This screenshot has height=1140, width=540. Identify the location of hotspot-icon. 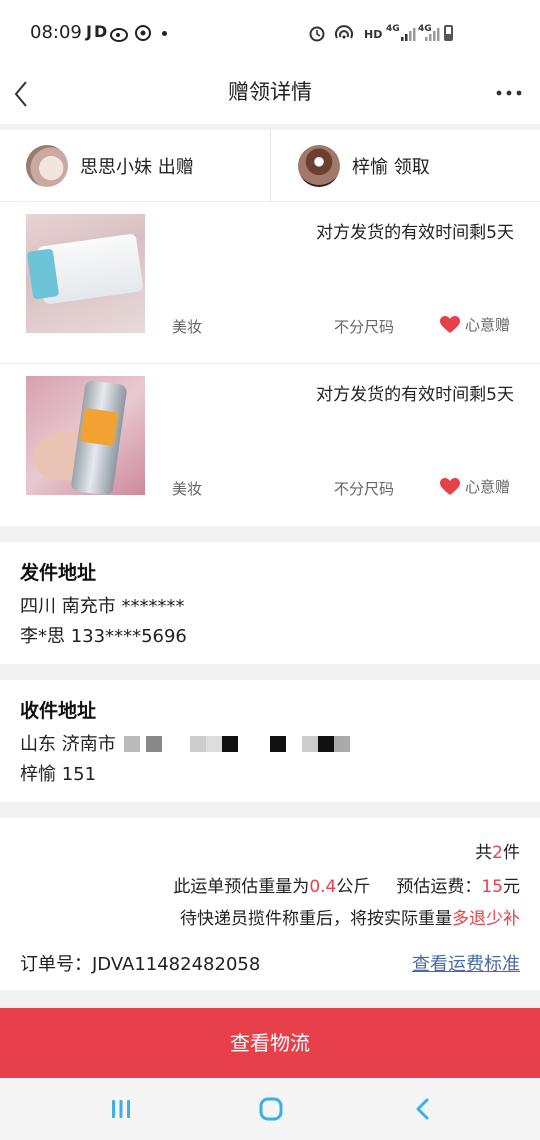
(344, 32).